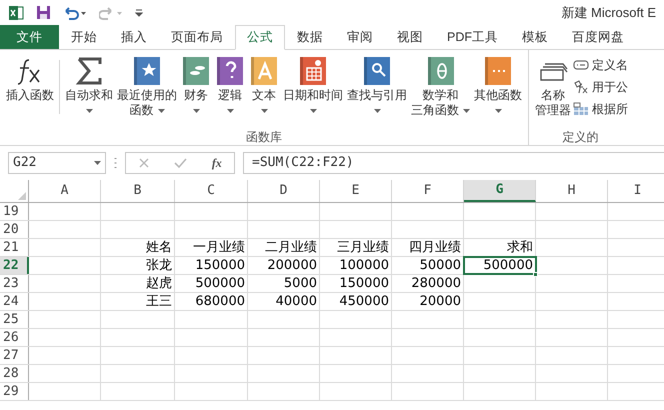 The width and height of the screenshot is (664, 410). I want to click on name-box: G22, so click(57, 163).